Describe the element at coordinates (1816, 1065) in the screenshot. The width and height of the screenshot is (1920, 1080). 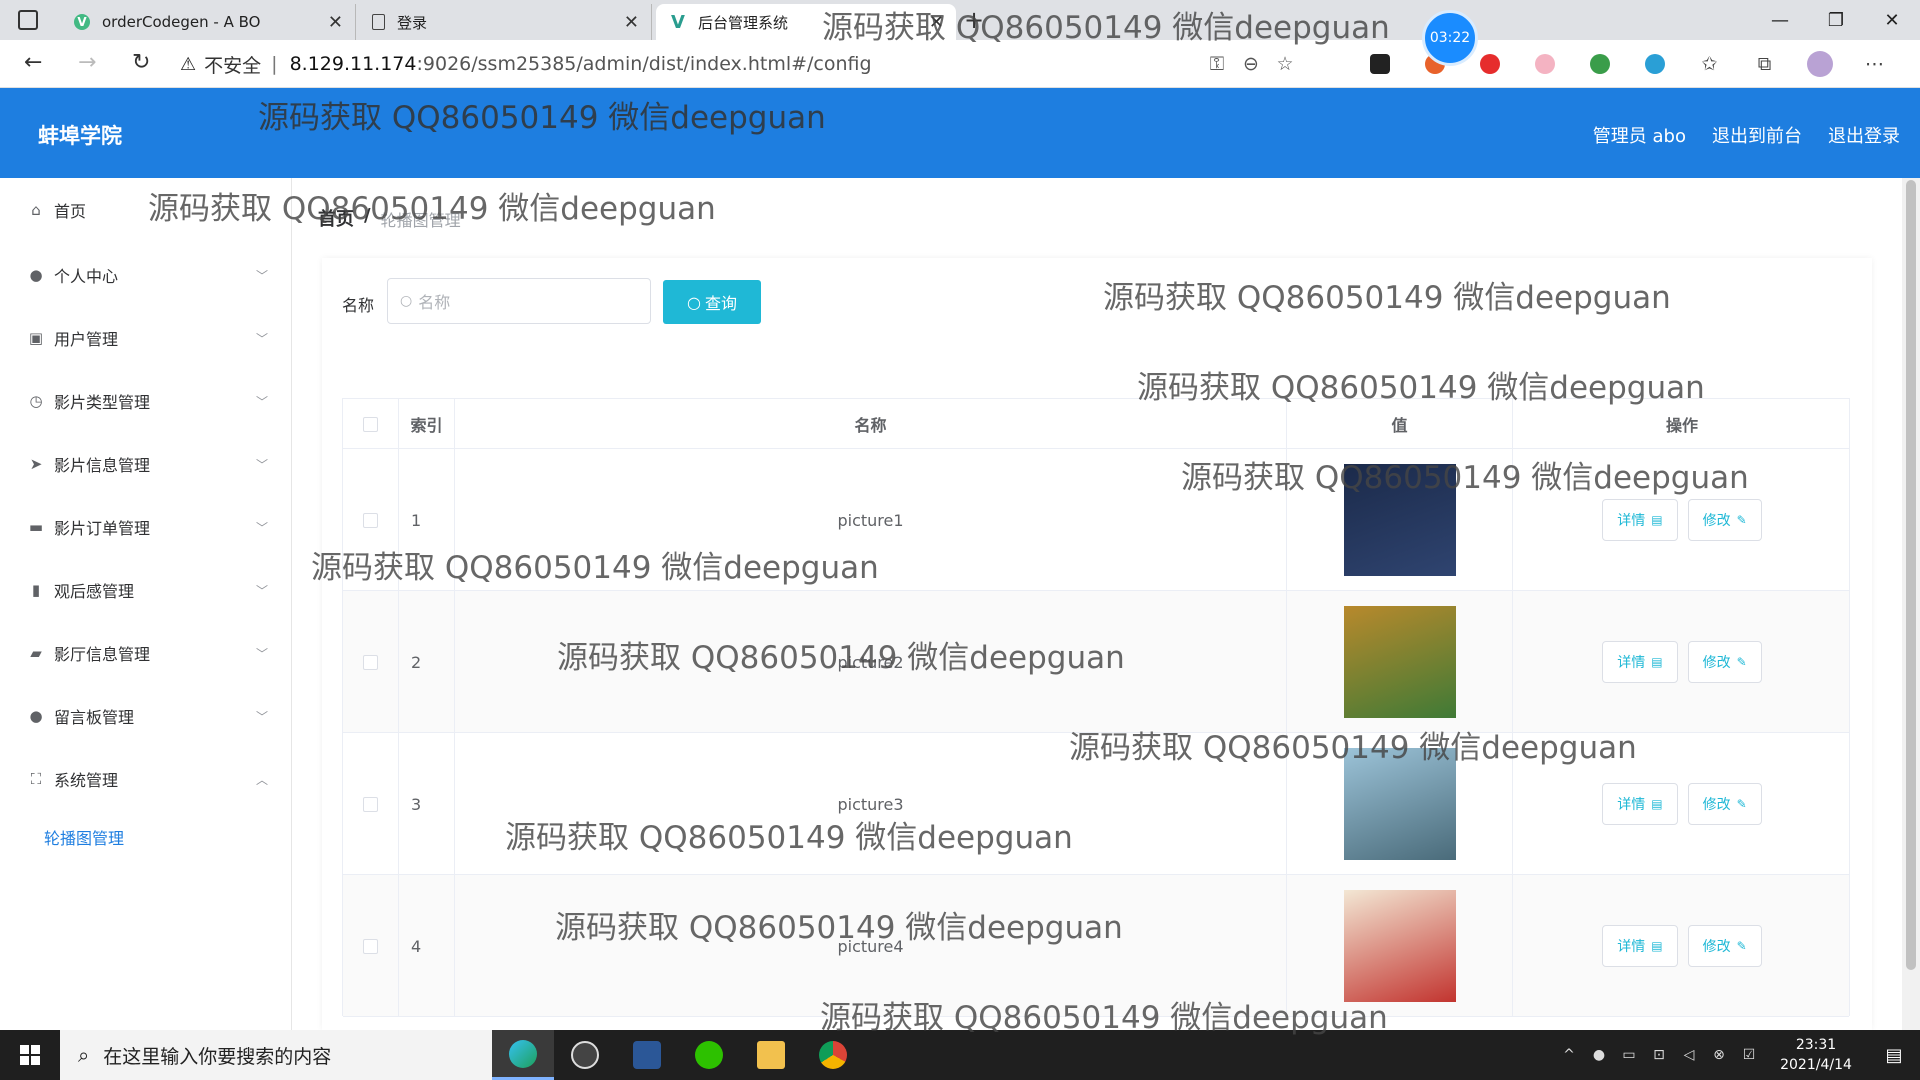
I see `clock-date: 2021/4/14` at that location.